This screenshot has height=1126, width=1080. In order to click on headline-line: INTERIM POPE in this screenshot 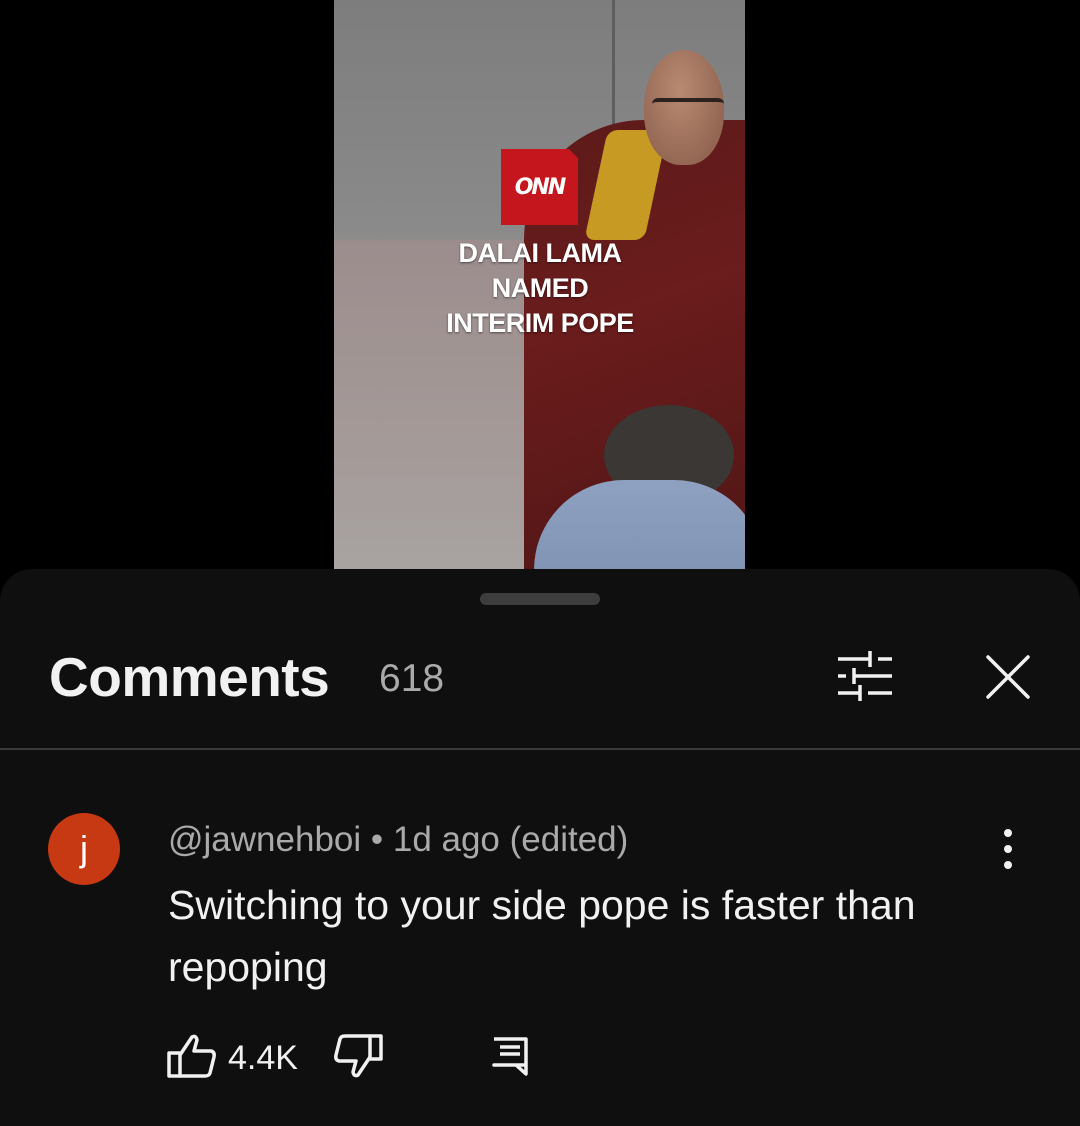, I will do `click(540, 323)`.